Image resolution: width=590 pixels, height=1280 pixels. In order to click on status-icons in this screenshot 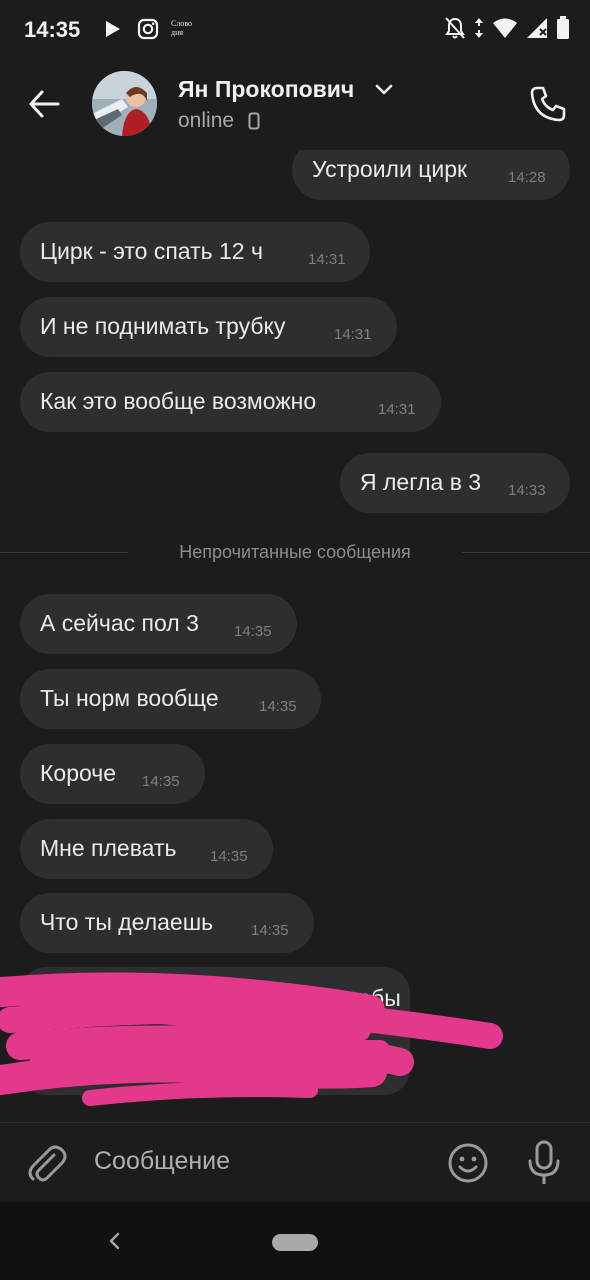, I will do `click(507, 30)`.